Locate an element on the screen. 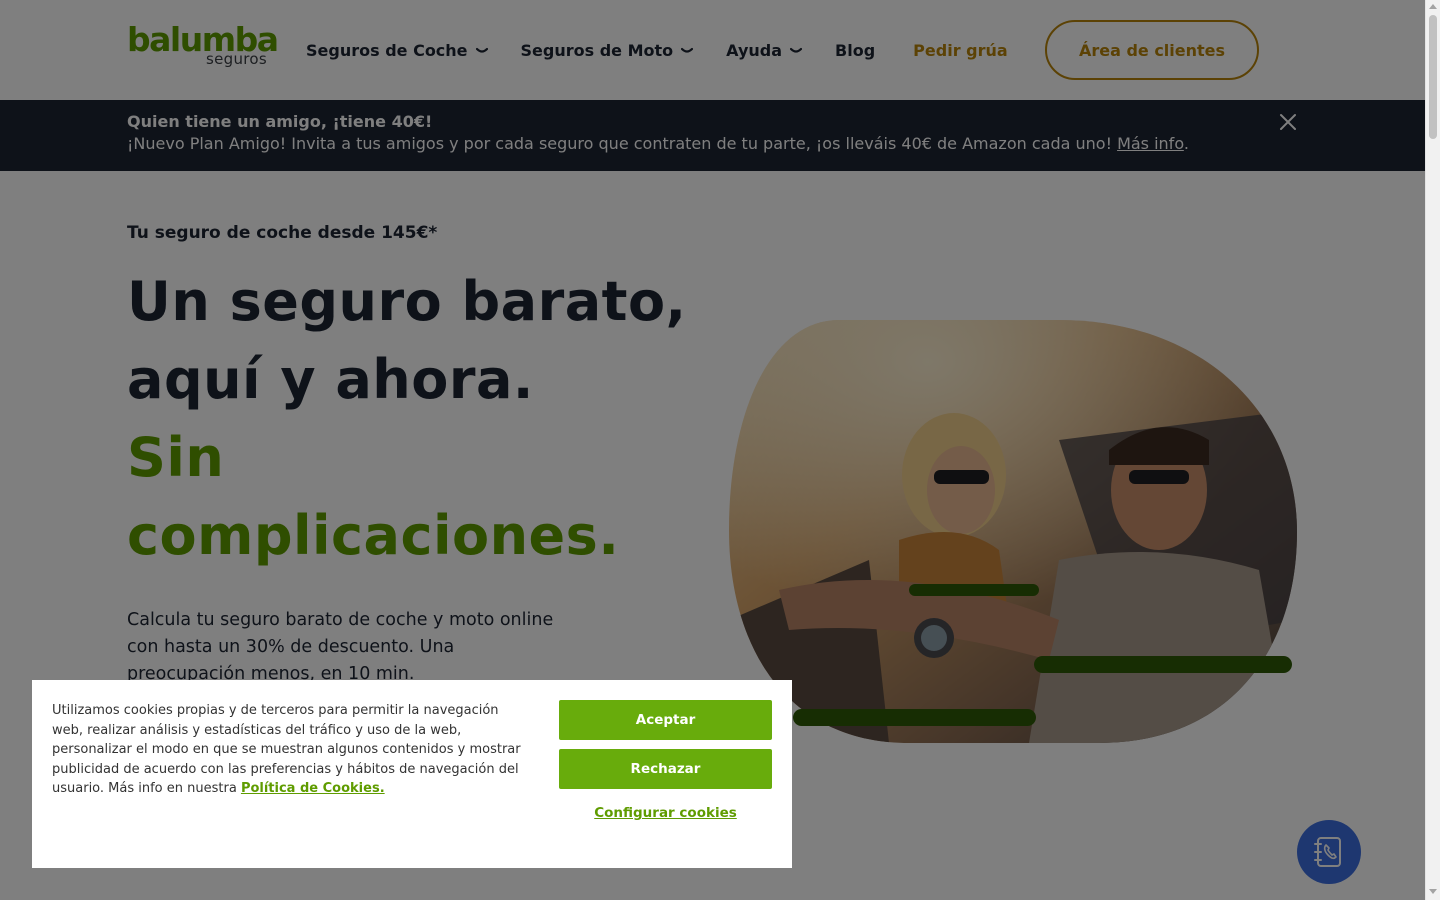 Image resolution: width=1440 pixels, height=900 pixels. scroll-down-icon is located at coordinates (1433, 891).